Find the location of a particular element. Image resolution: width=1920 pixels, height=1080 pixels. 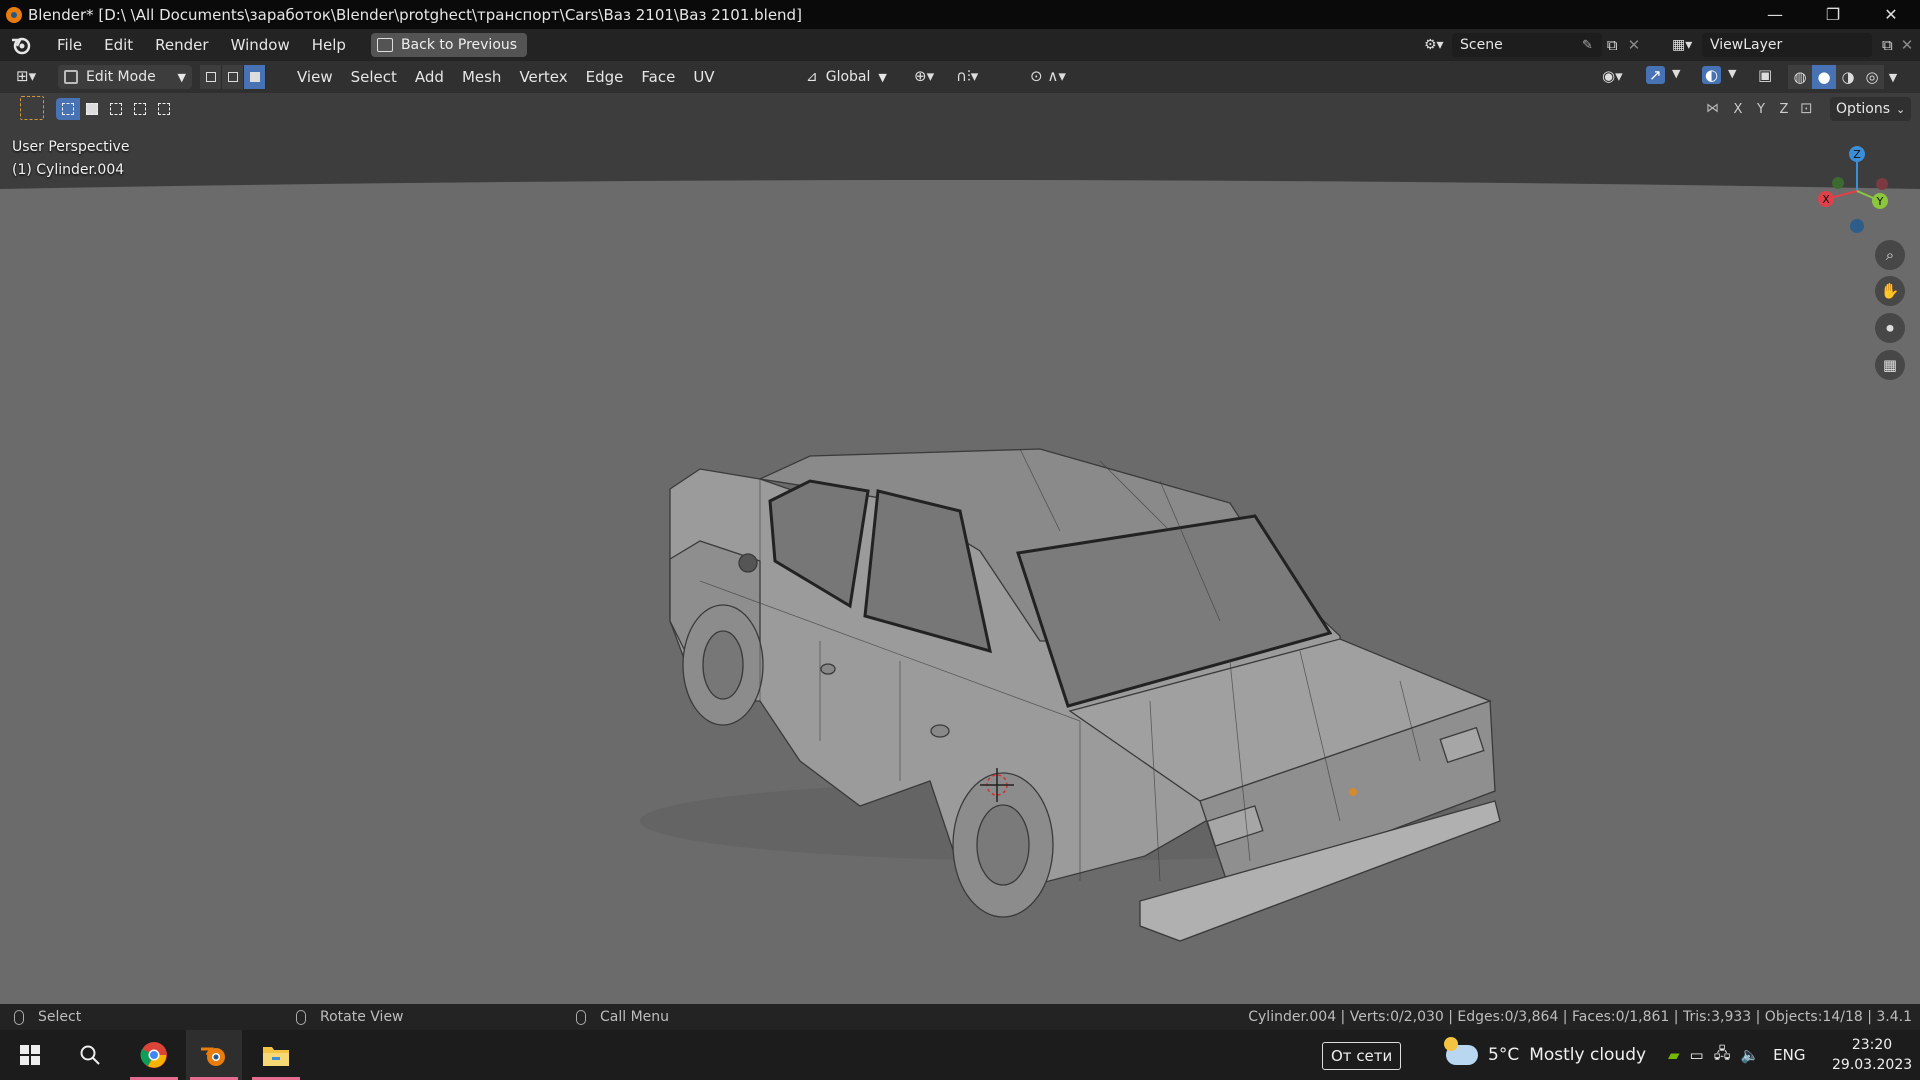

blender-app-icon is located at coordinates (14, 14).